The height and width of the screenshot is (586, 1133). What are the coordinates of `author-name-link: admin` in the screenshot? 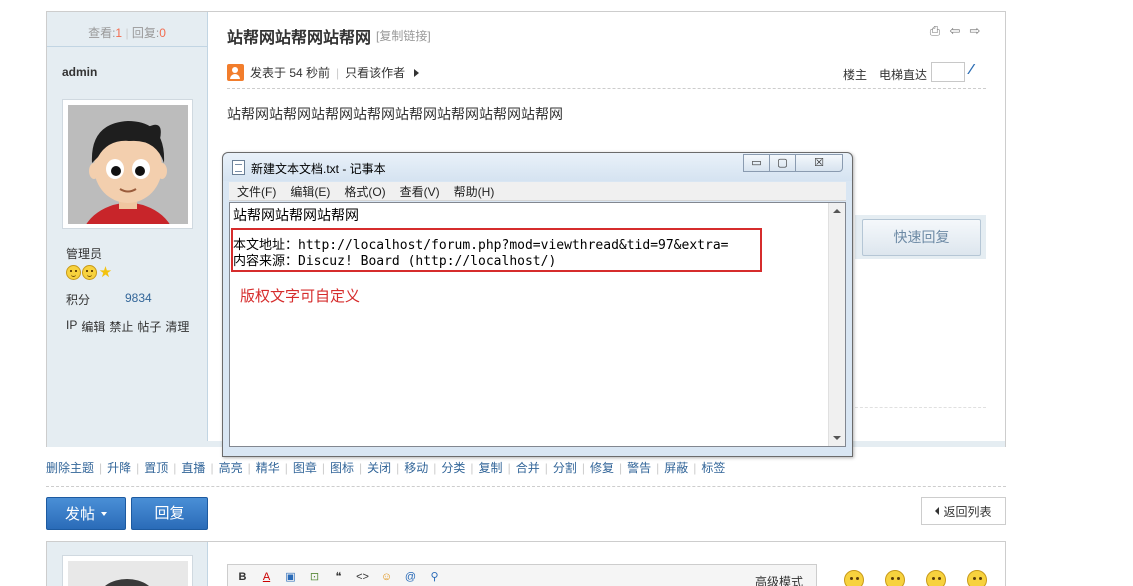 It's located at (79, 72).